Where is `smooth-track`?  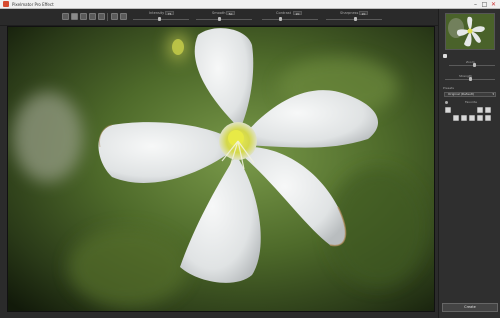 smooth-track is located at coordinates (224, 19).